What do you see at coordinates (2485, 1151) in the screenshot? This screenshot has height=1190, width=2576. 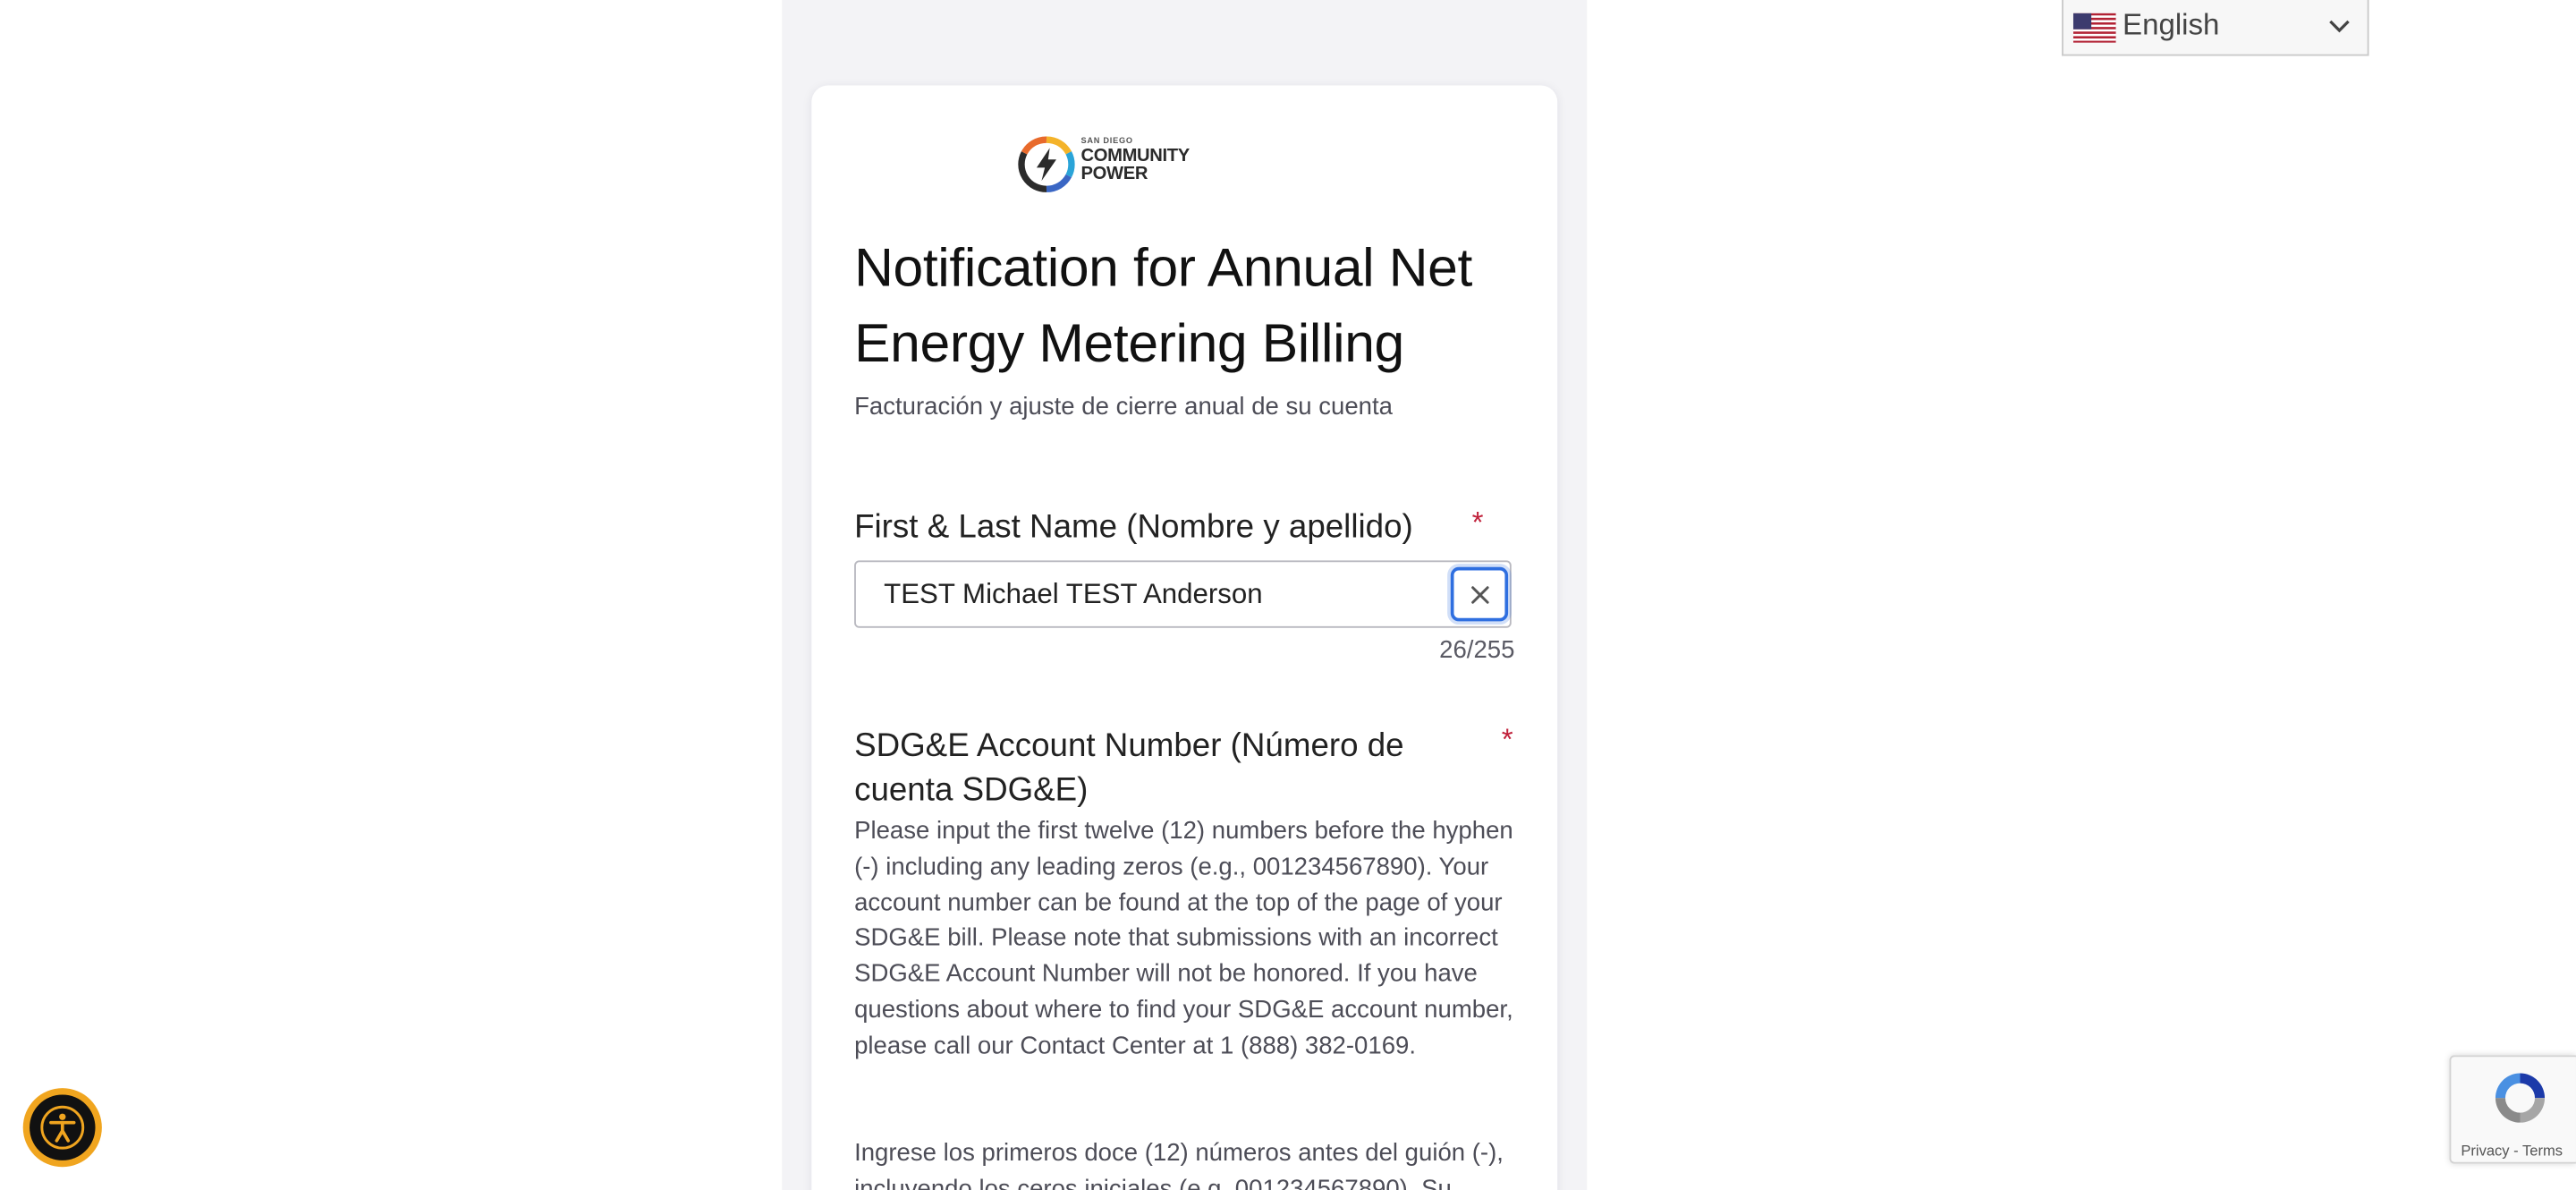 I see `recaptcha-privacy-link: Privacy` at bounding box center [2485, 1151].